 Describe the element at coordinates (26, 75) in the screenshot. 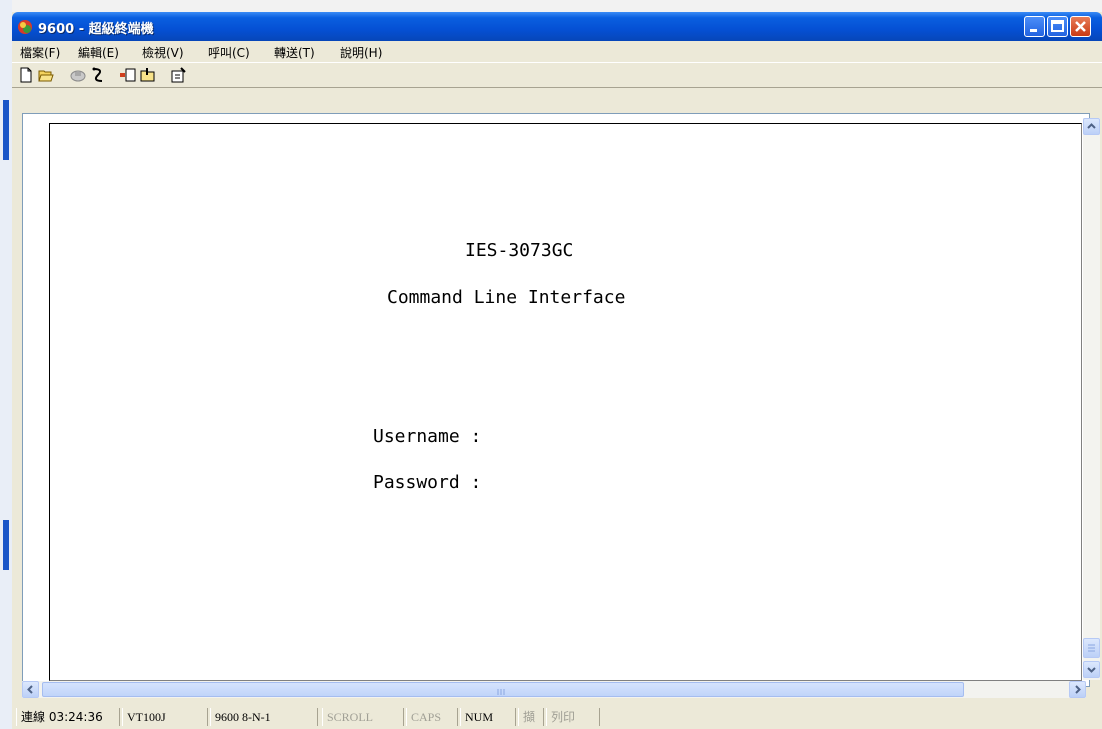

I see `new-icon` at that location.